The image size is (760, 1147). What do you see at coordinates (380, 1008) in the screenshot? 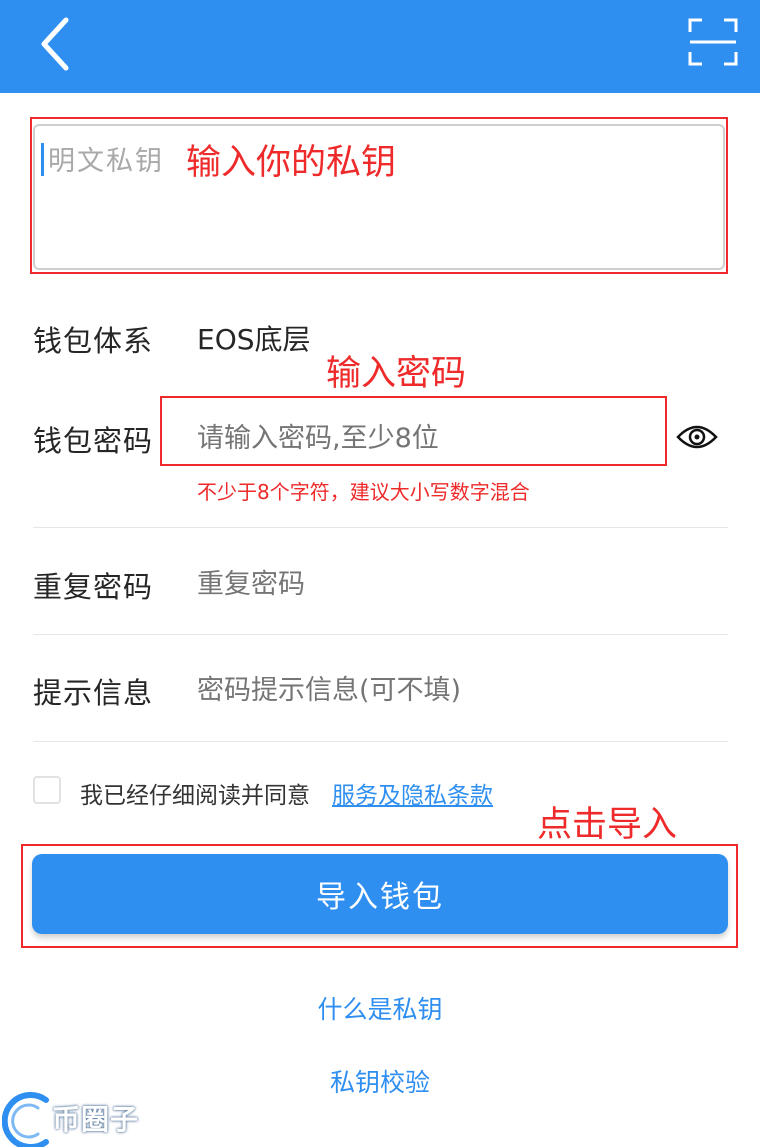
I see `what-is-private-key-link: 什么是私钥` at bounding box center [380, 1008].